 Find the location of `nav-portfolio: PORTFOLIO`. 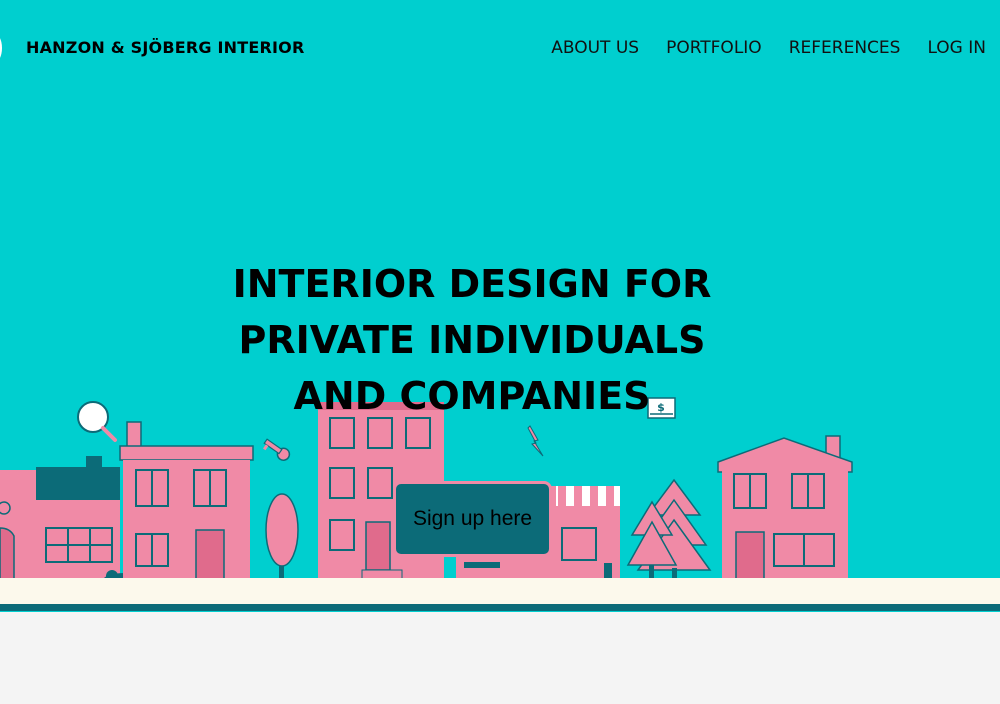

nav-portfolio: PORTFOLIO is located at coordinates (714, 48).